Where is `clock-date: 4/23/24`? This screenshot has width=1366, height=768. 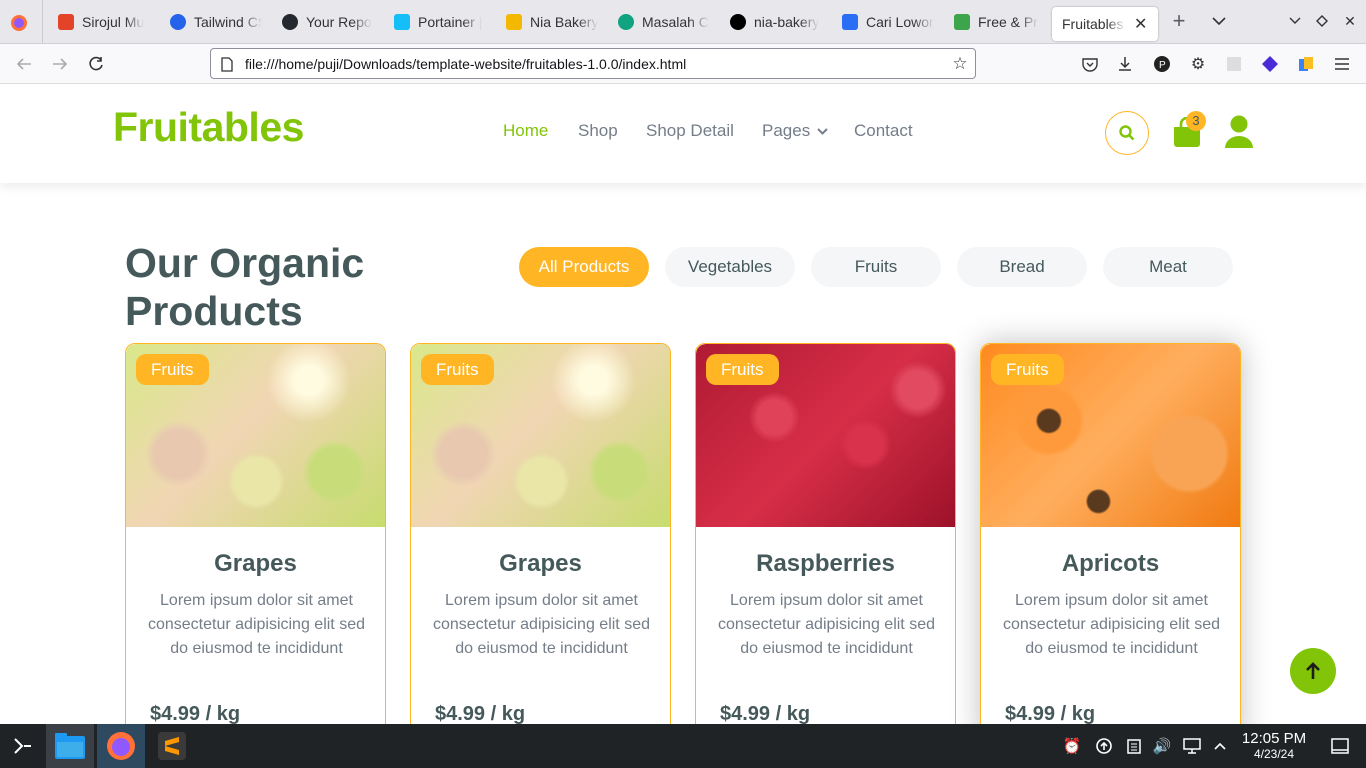
clock-date: 4/23/24 is located at coordinates (1274, 754).